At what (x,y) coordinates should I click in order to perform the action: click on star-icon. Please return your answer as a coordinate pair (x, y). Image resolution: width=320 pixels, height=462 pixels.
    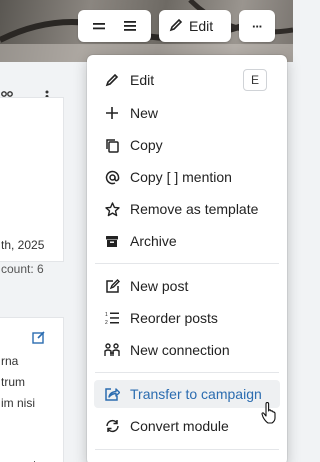
    Looking at the image, I should click on (112, 209).